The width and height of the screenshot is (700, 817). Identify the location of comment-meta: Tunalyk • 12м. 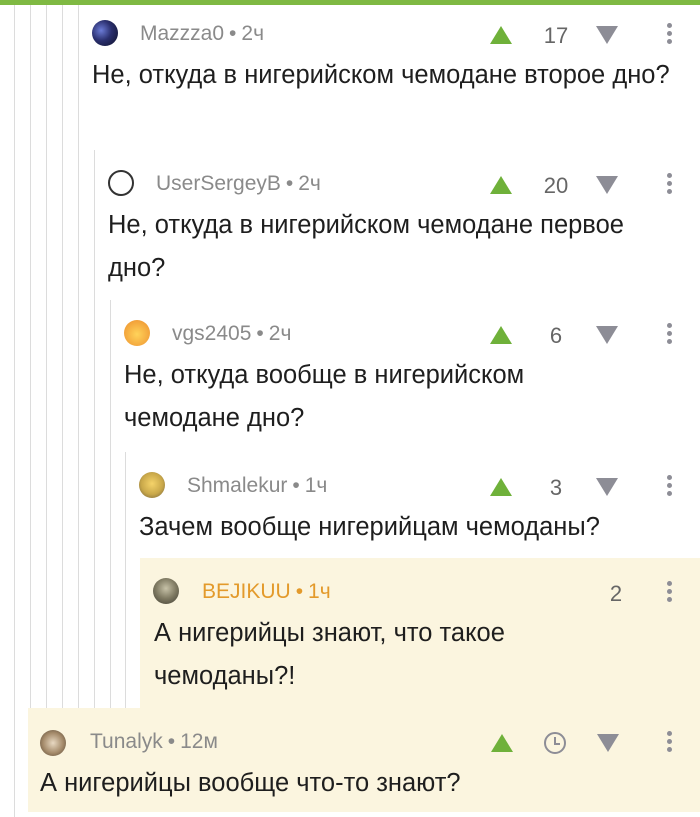
(154, 741).